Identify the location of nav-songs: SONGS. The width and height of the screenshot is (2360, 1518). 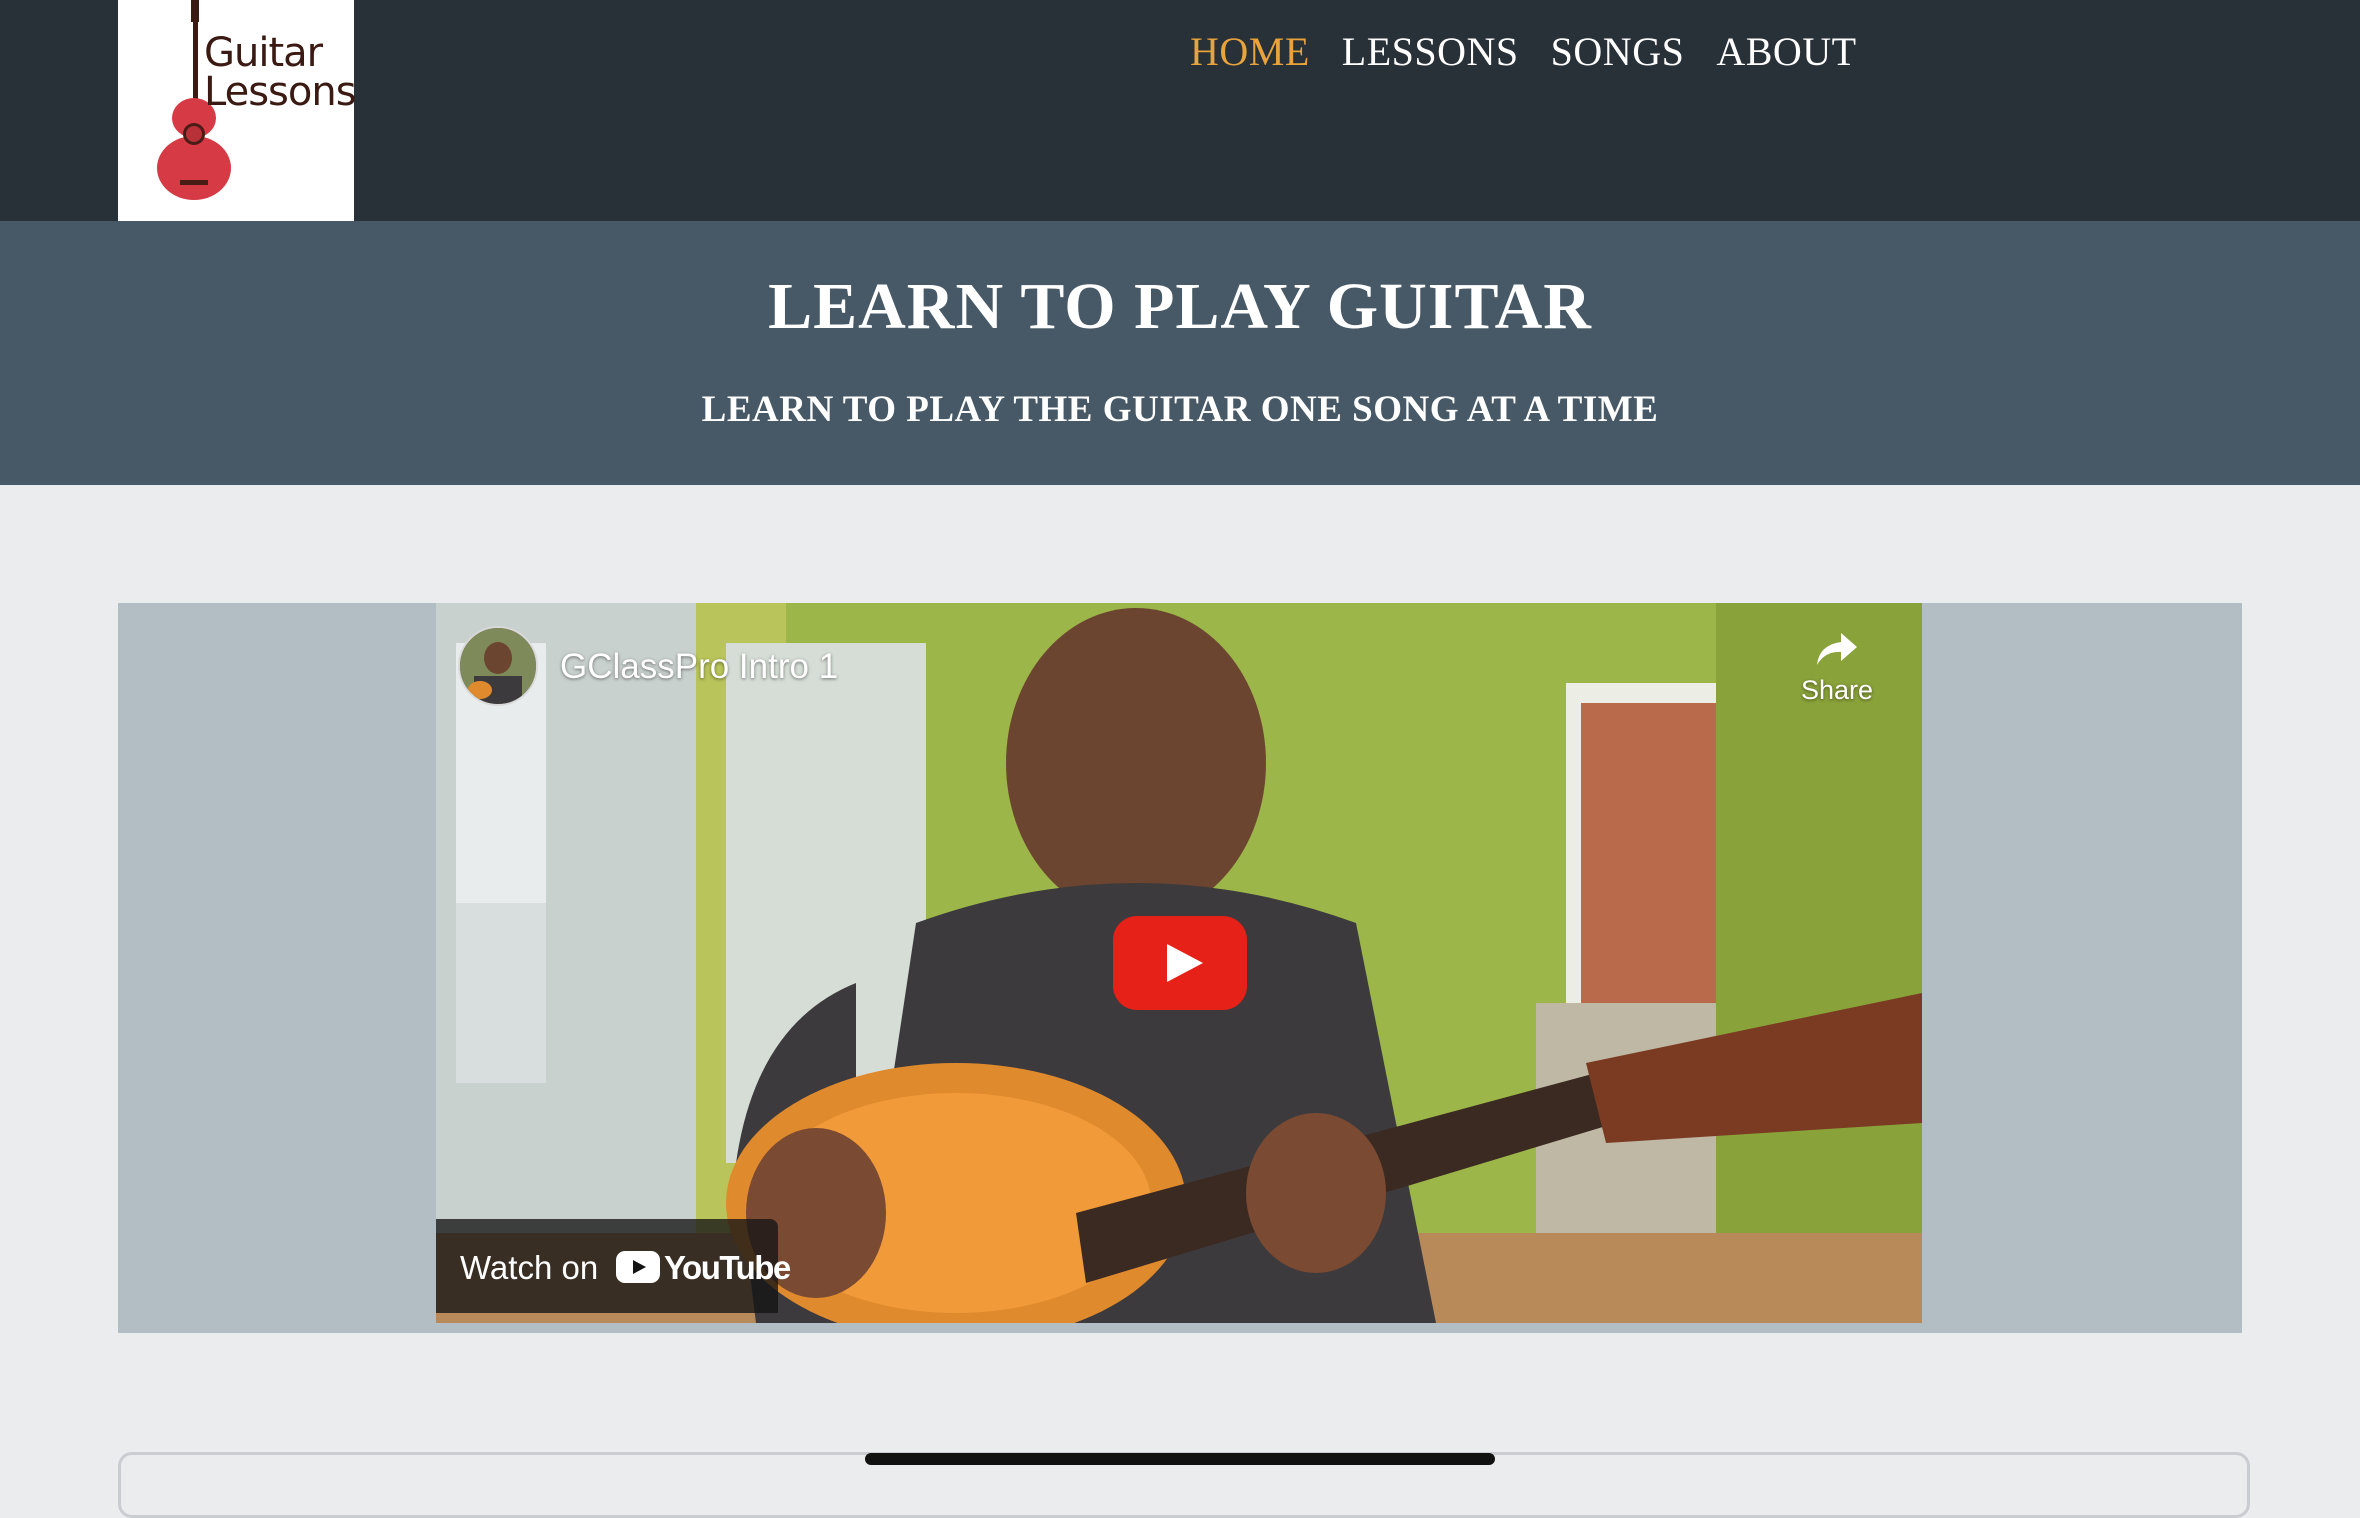
(1618, 51).